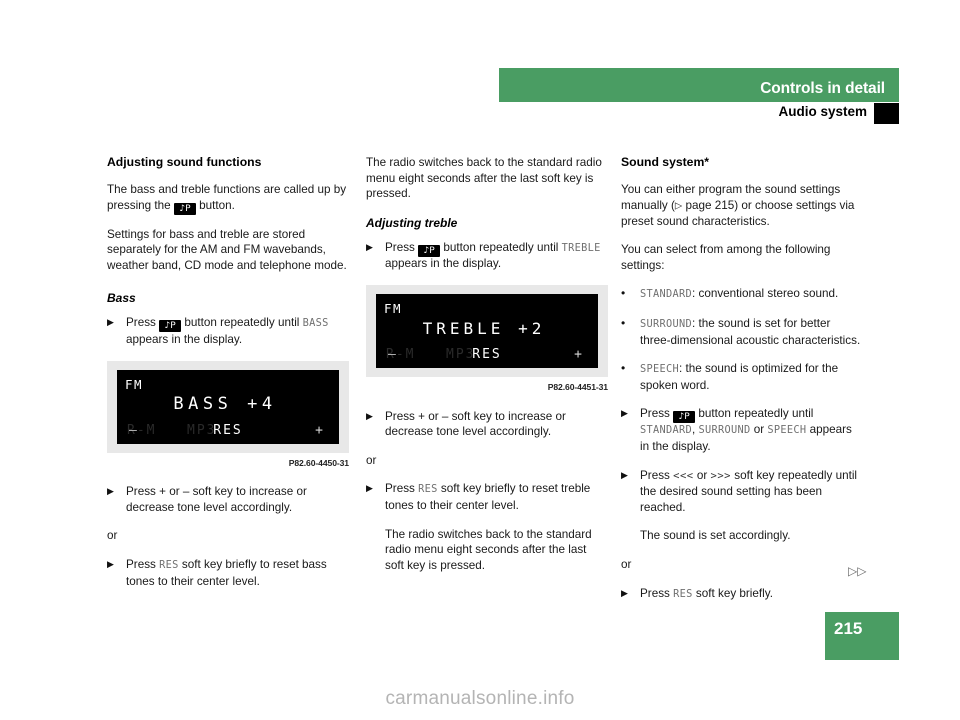 The height and width of the screenshot is (720, 960). I want to click on heading-sound-system: Sound system*, so click(665, 162).